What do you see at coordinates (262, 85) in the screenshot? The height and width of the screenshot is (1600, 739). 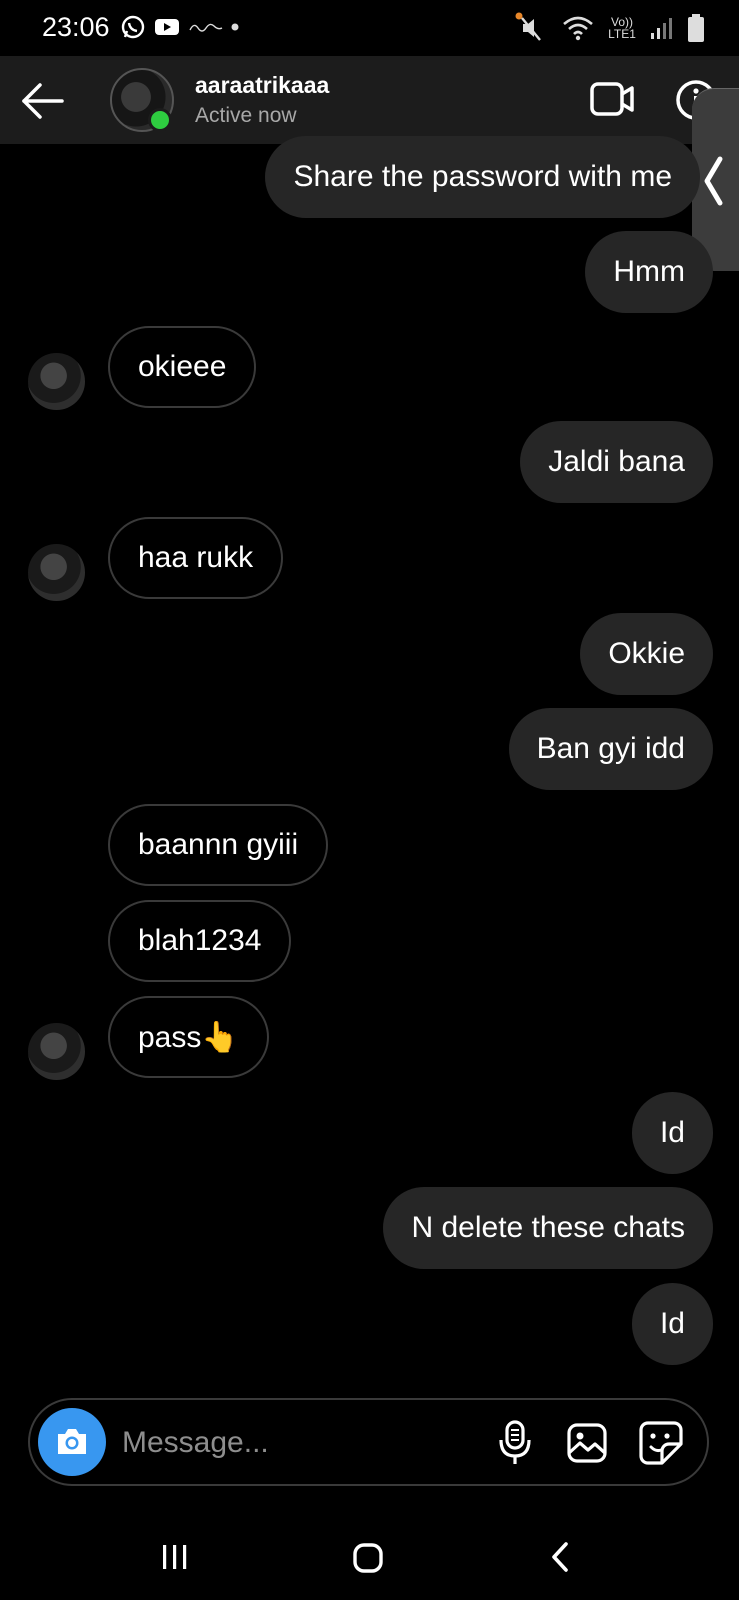 I see `contact-username: aaraatrikaaa` at bounding box center [262, 85].